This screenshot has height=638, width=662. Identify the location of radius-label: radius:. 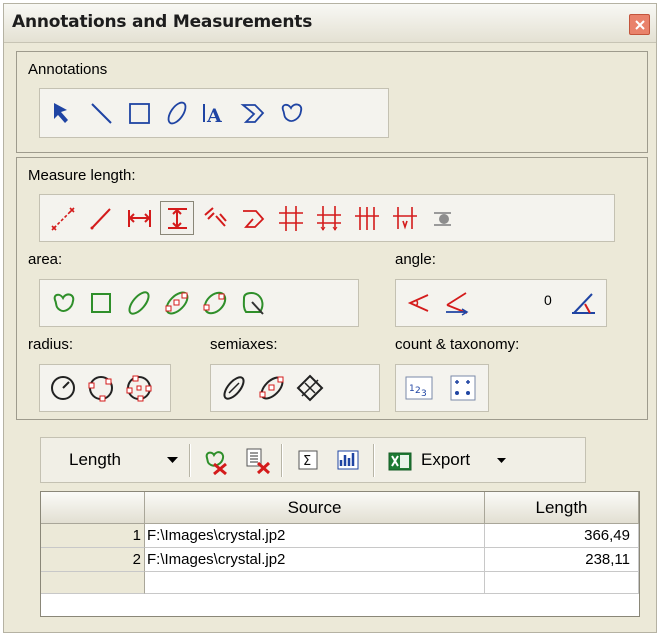
(51, 344).